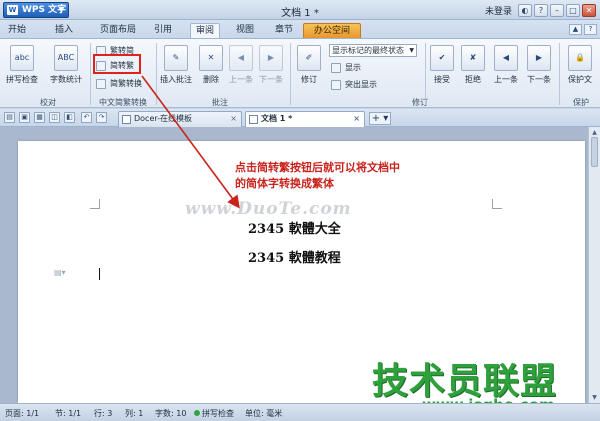 The image size is (600, 421). Describe the element at coordinates (39, 117) in the screenshot. I see `print-icon: ▦` at that location.